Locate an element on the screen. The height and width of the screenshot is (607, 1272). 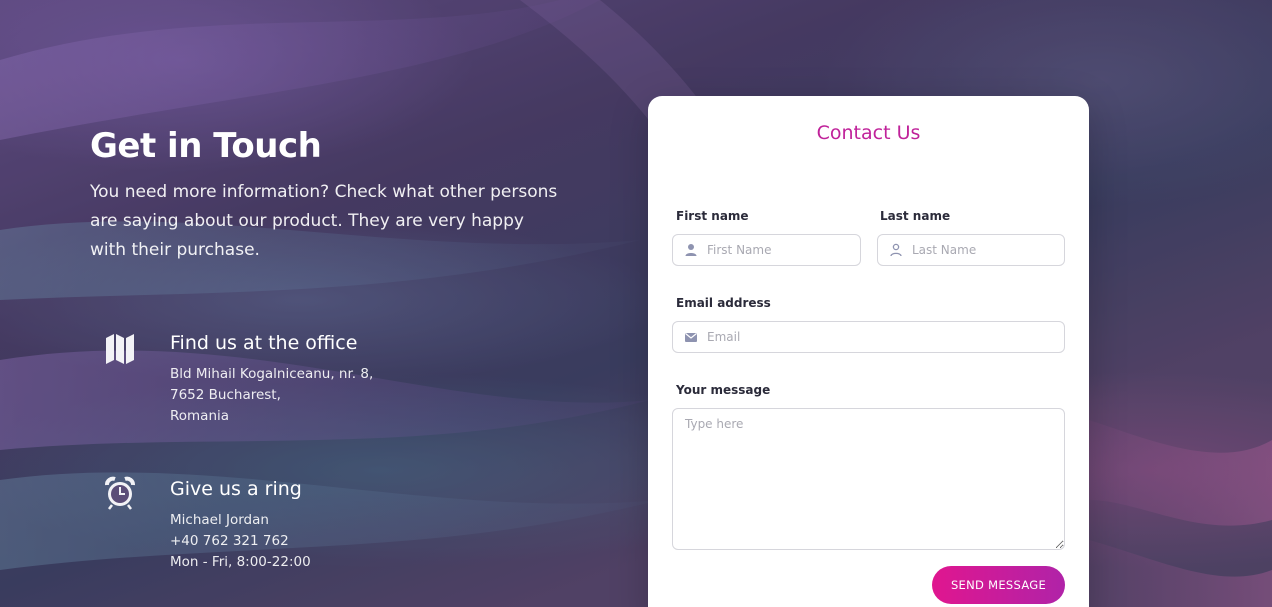
last-name-label: Last name is located at coordinates (915, 216).